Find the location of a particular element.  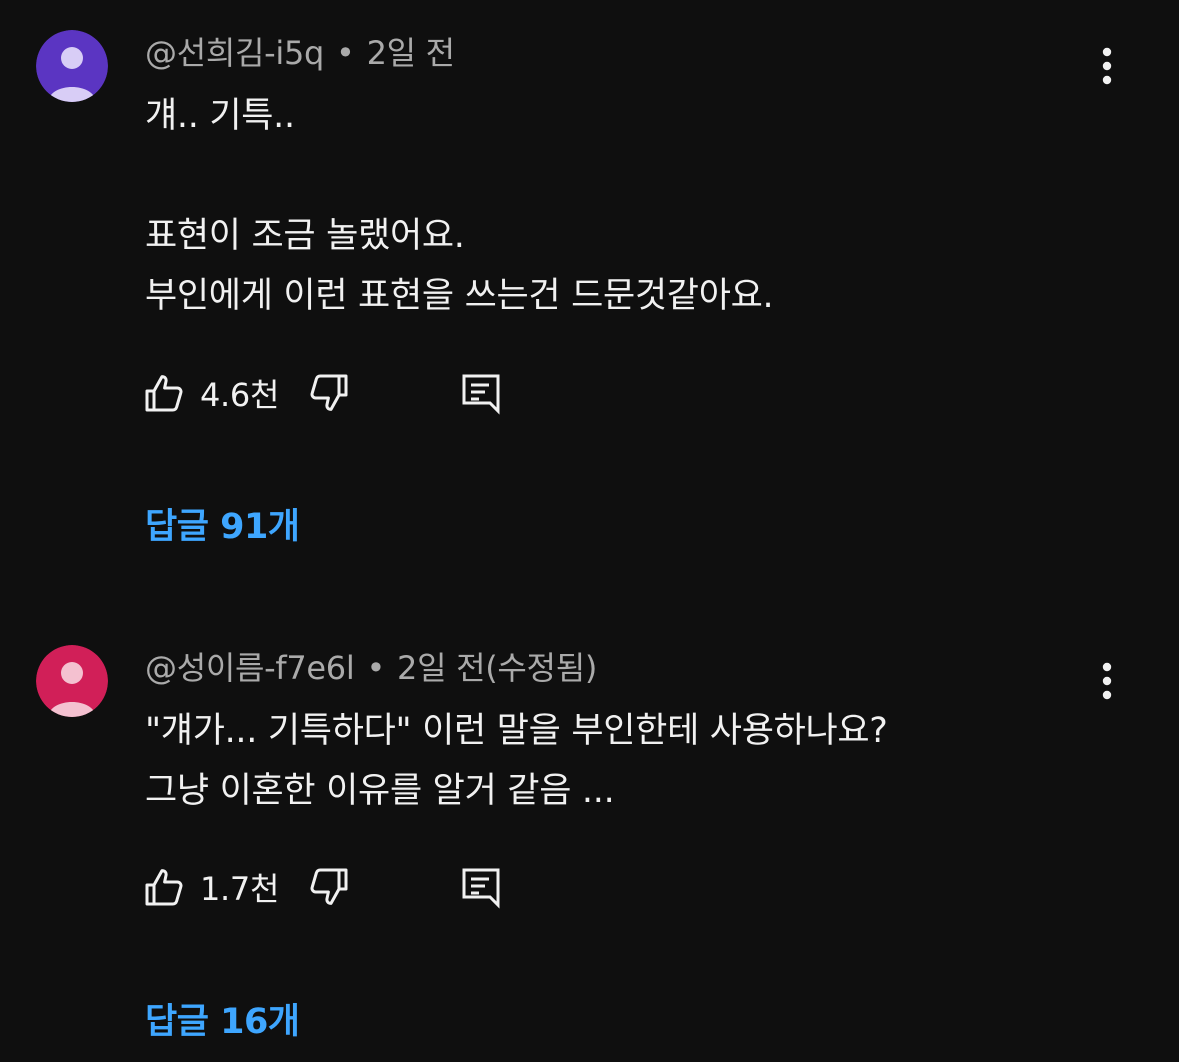

author-name: @선희김-i5q is located at coordinates (234, 53).